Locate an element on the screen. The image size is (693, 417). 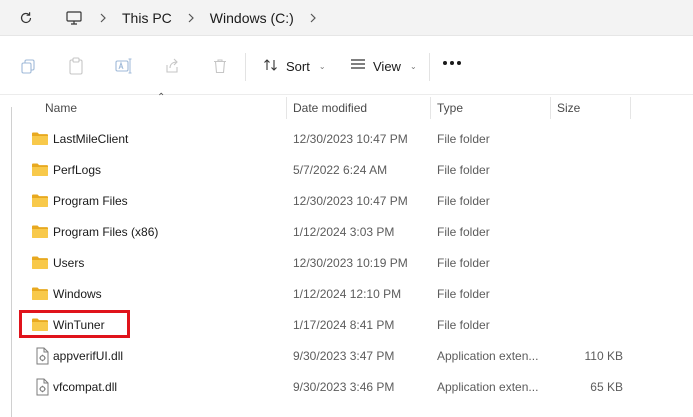
file-date-modified: 9/30/2023 3:47 PM is located at coordinates (344, 356).